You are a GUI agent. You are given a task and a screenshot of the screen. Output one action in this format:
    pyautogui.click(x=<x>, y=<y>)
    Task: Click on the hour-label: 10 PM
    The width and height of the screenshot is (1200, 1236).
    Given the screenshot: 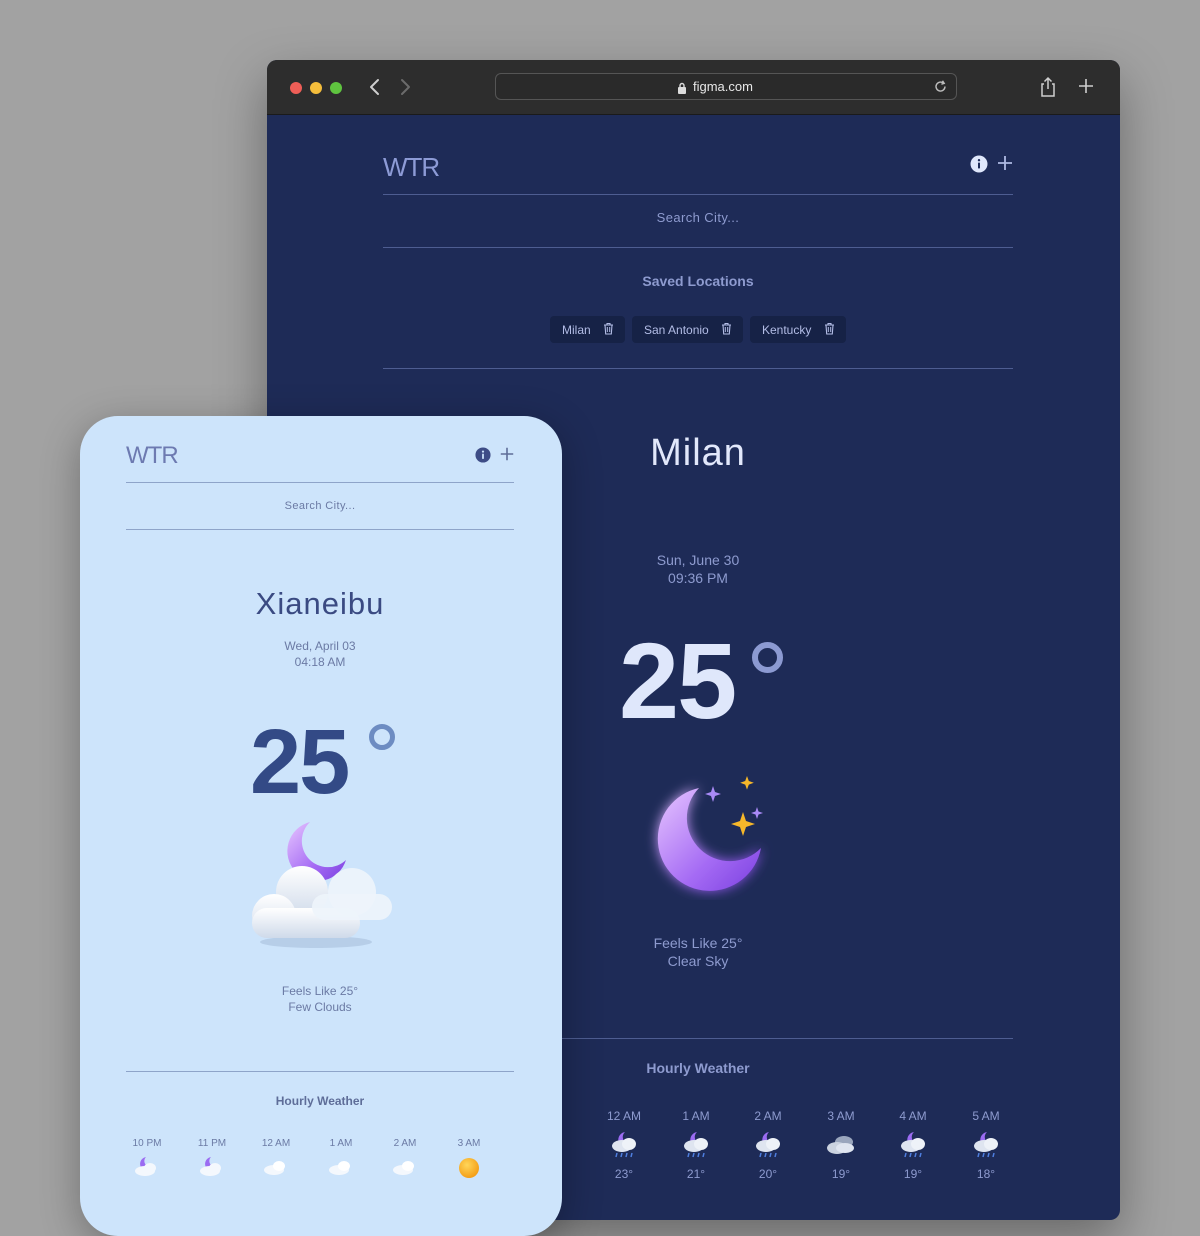 What is the action you would take?
    pyautogui.click(x=147, y=1143)
    